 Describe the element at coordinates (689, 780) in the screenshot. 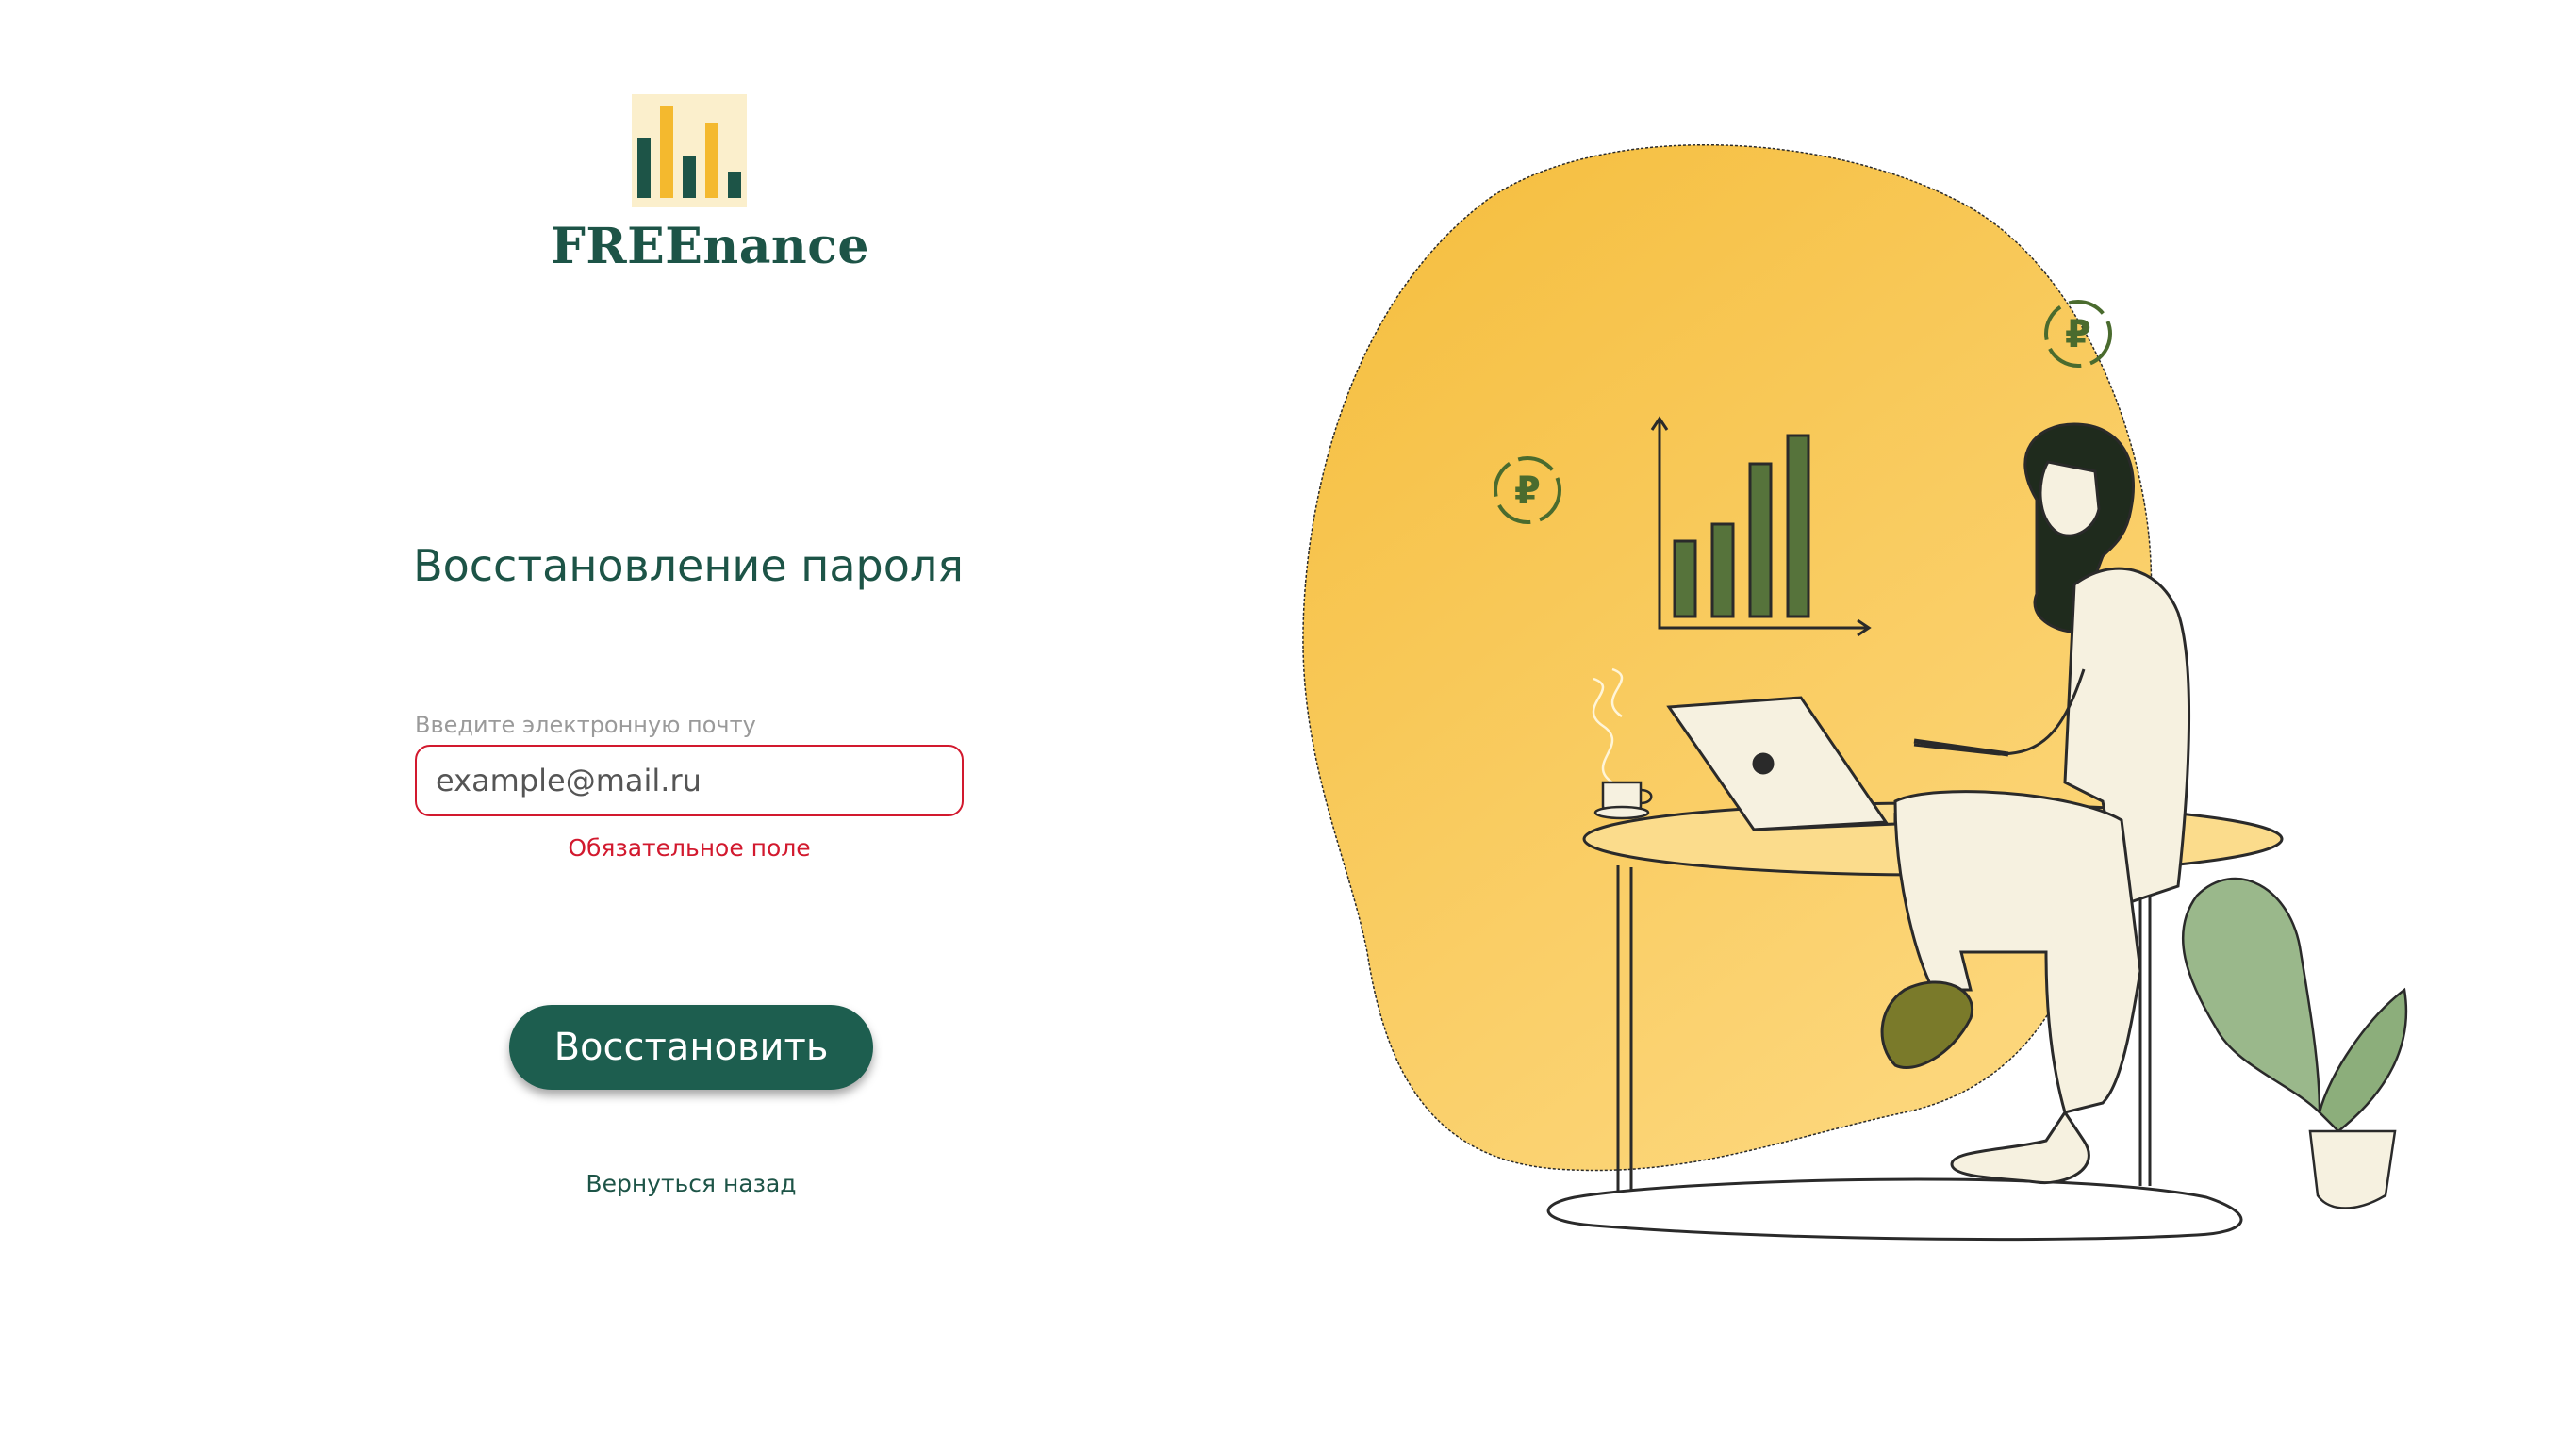

I see `email-field` at that location.